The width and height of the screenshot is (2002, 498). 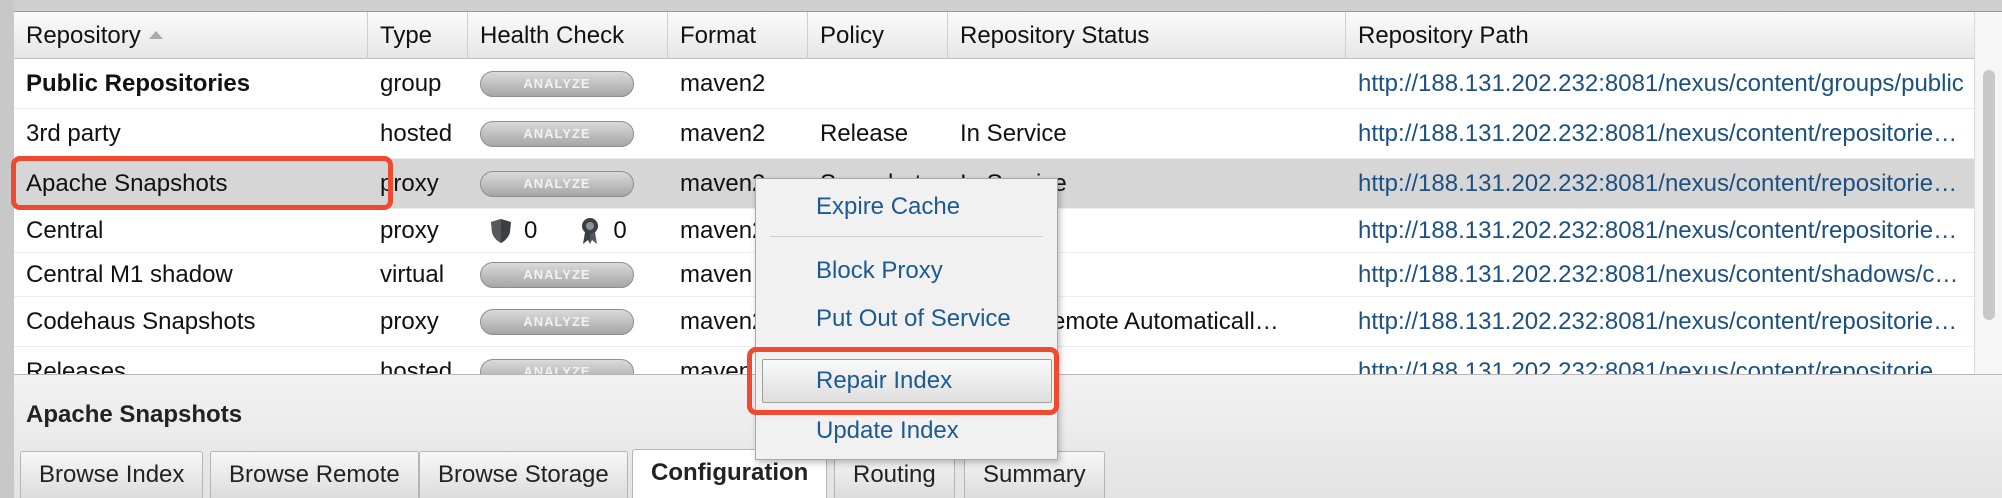 What do you see at coordinates (906, 271) in the screenshot?
I see `menu-item-block-proxy: Block Proxy` at bounding box center [906, 271].